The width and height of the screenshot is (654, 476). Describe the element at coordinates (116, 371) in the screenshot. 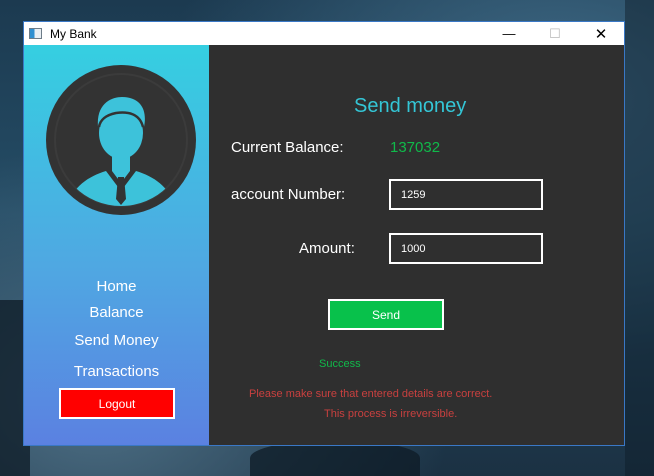

I see `sidebar-item-transactions: Transactions` at that location.